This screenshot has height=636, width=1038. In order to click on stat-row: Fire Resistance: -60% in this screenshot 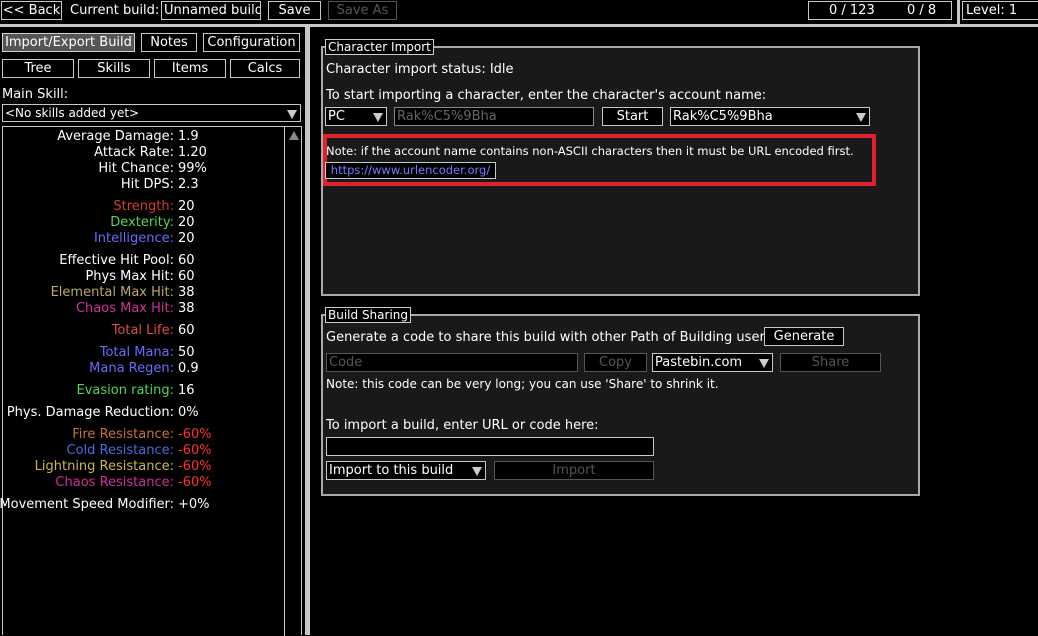, I will do `click(152, 435)`.